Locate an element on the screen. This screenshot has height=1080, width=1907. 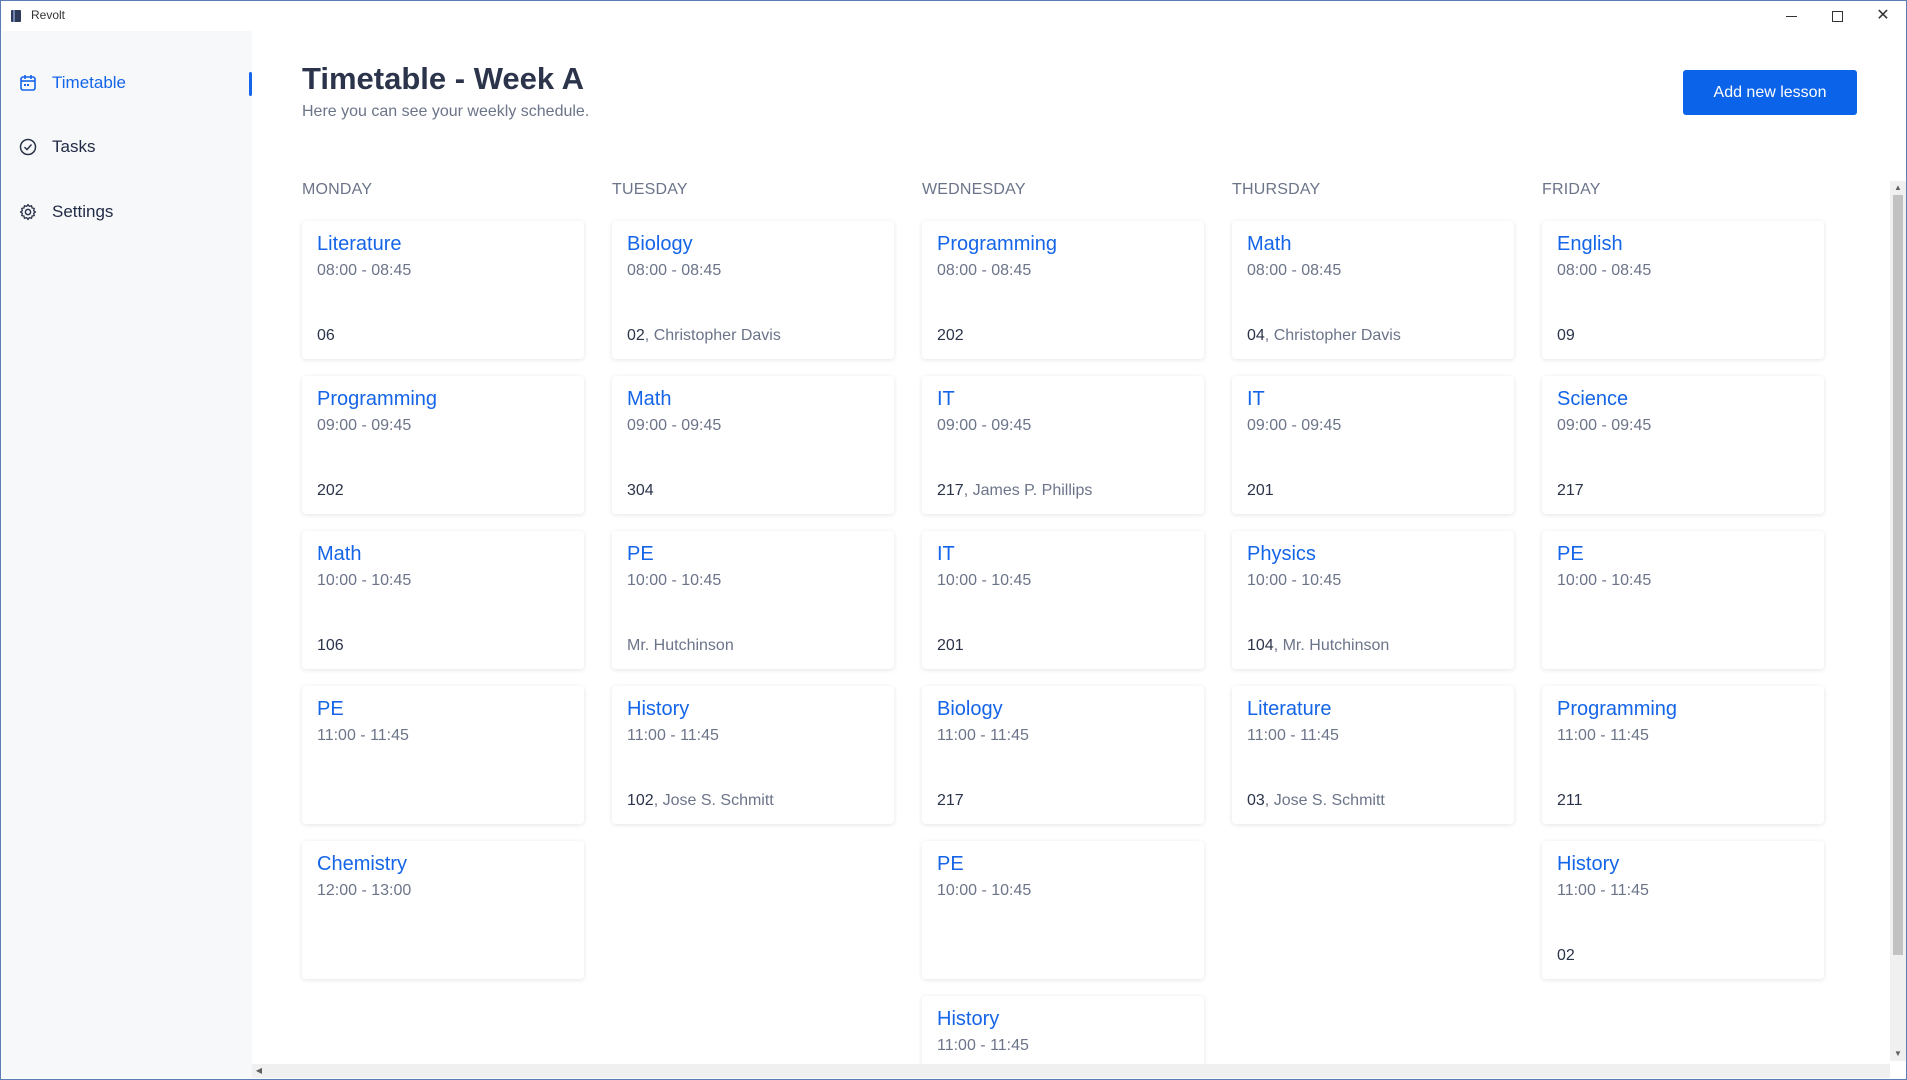
lesson-subject: Physics is located at coordinates (1281, 554).